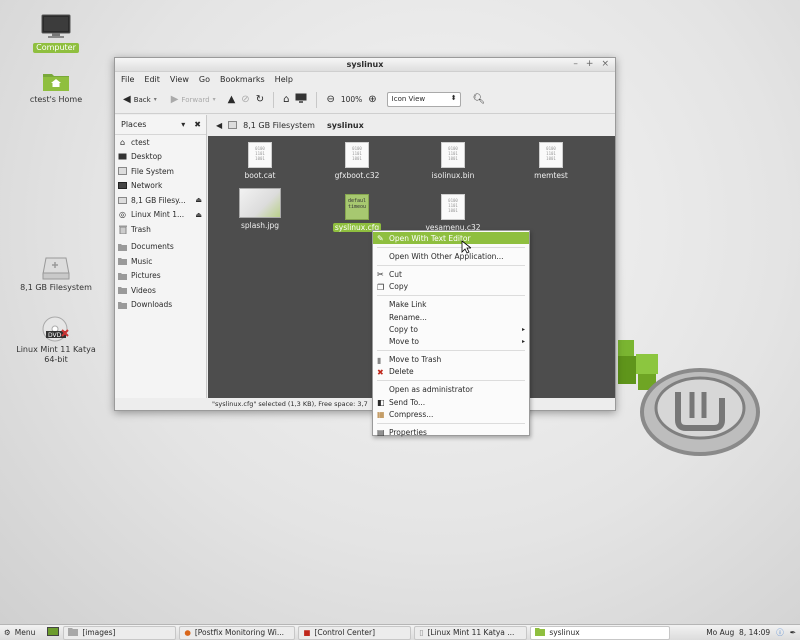 The image size is (800, 640). Describe the element at coordinates (56, 329) in the screenshot. I see `dvd-icon: DVD` at that location.